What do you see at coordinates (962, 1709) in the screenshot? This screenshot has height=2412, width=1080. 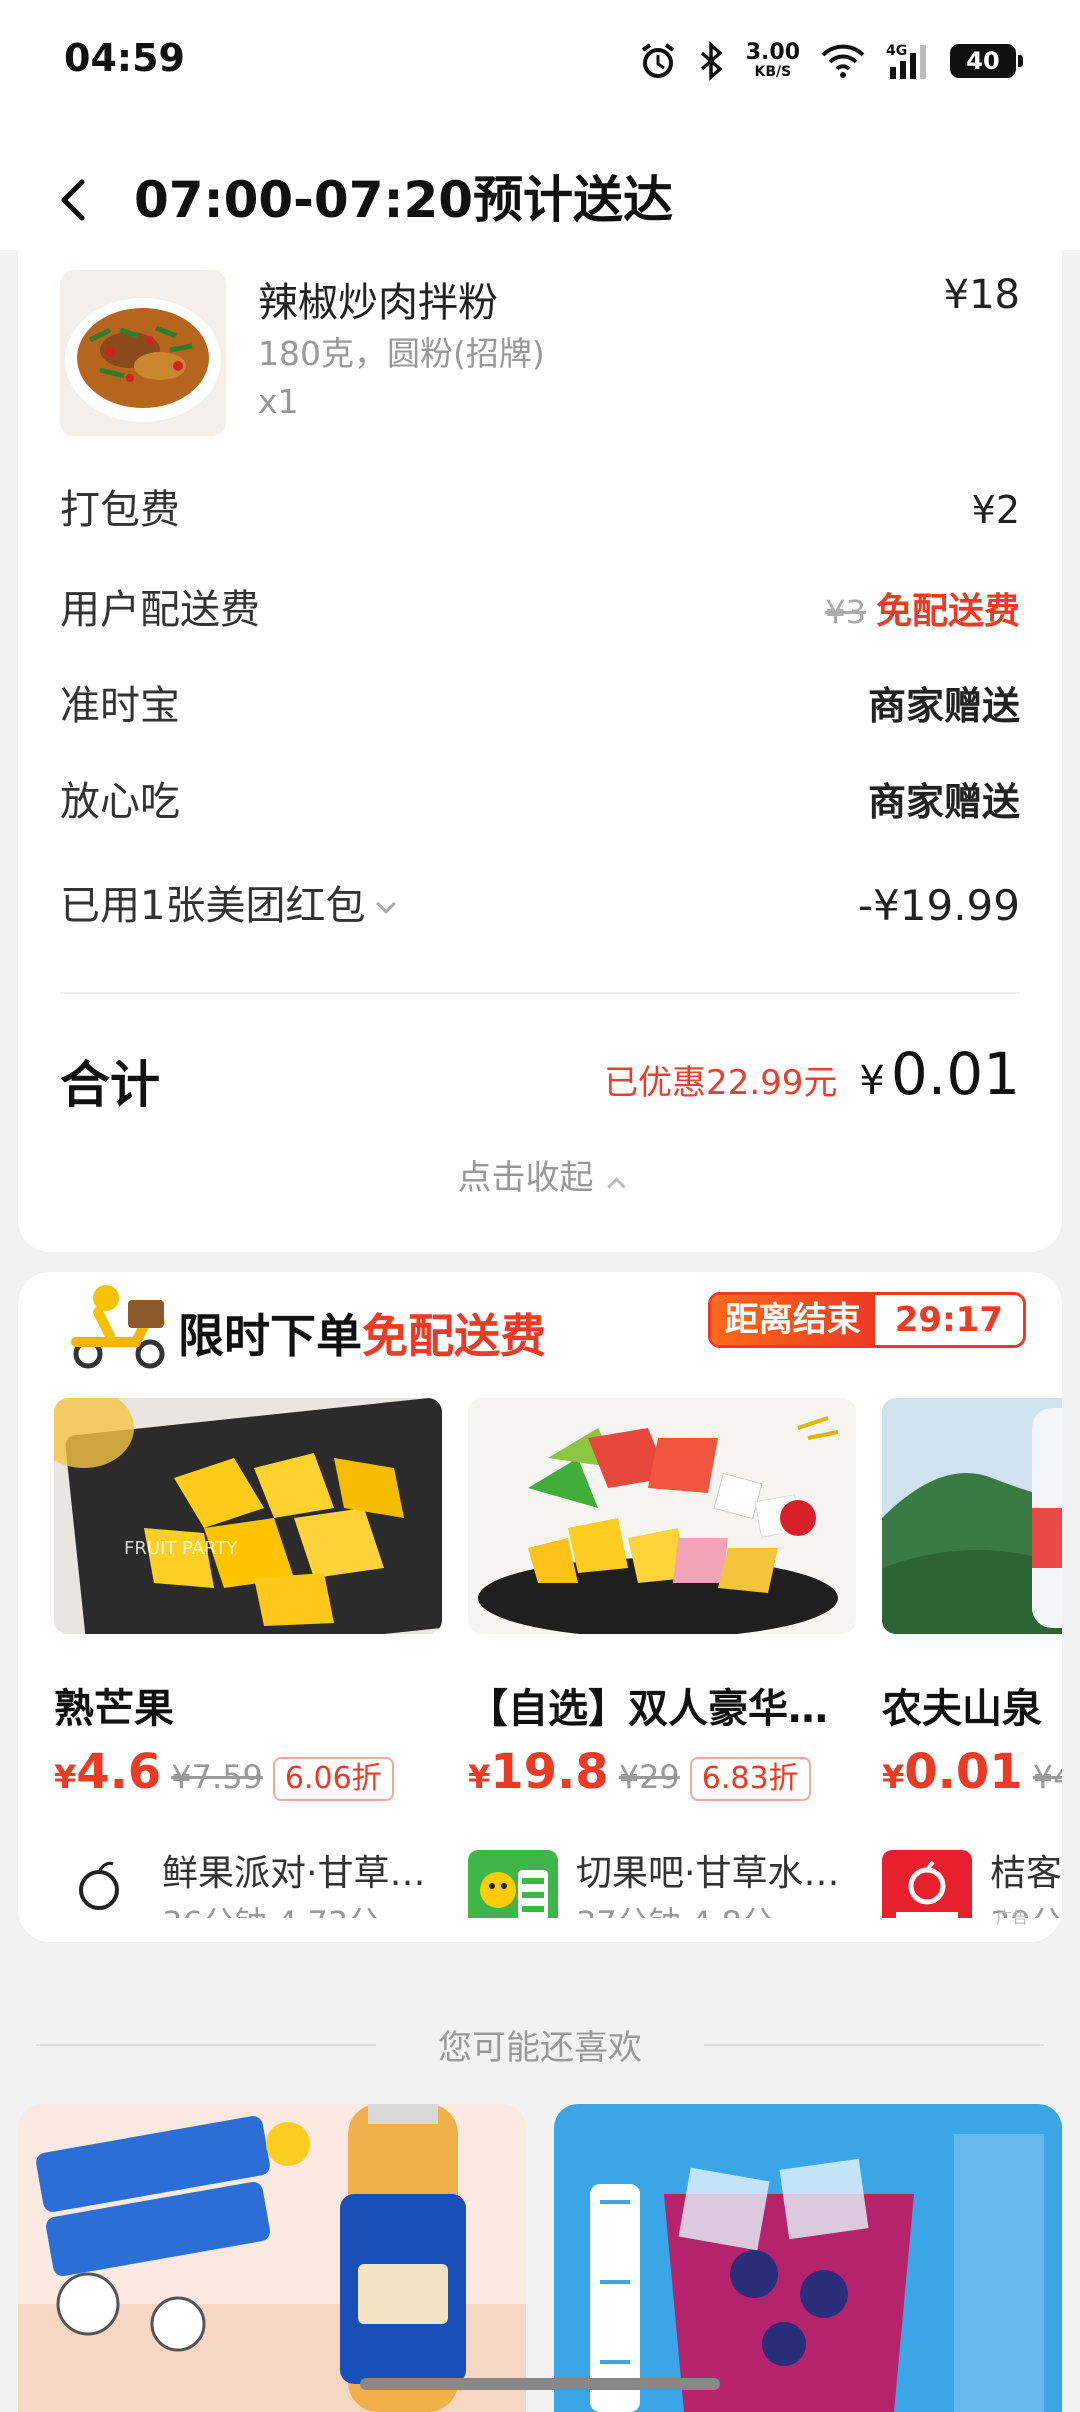 I see `product-name: 农夫山泉` at bounding box center [962, 1709].